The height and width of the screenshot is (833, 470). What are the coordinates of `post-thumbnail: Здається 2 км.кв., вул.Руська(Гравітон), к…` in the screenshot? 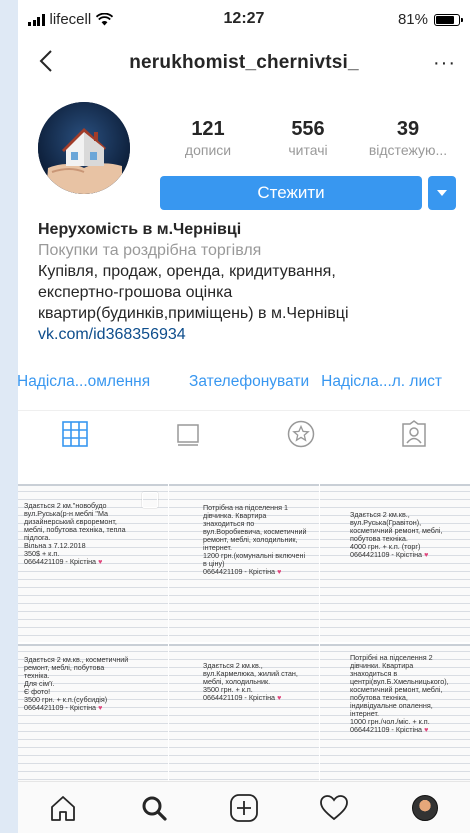 It's located at (395, 563).